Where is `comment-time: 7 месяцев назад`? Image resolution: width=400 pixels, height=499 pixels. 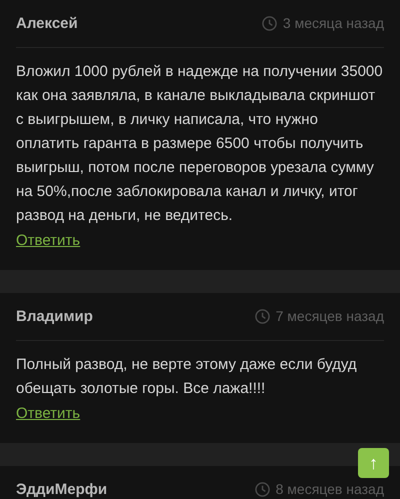 comment-time: 7 месяцев назад is located at coordinates (330, 316).